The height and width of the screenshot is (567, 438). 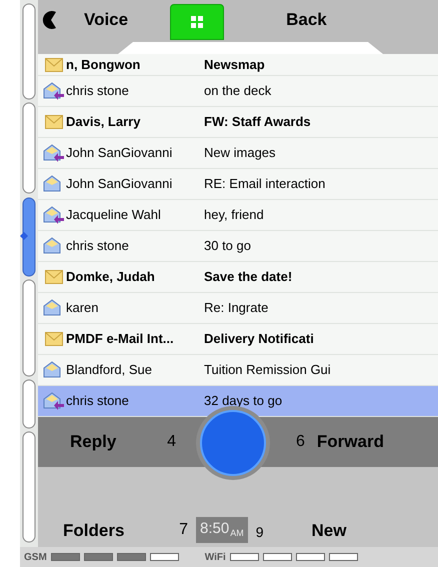 I want to click on gsm-label: GSM, so click(x=35, y=557).